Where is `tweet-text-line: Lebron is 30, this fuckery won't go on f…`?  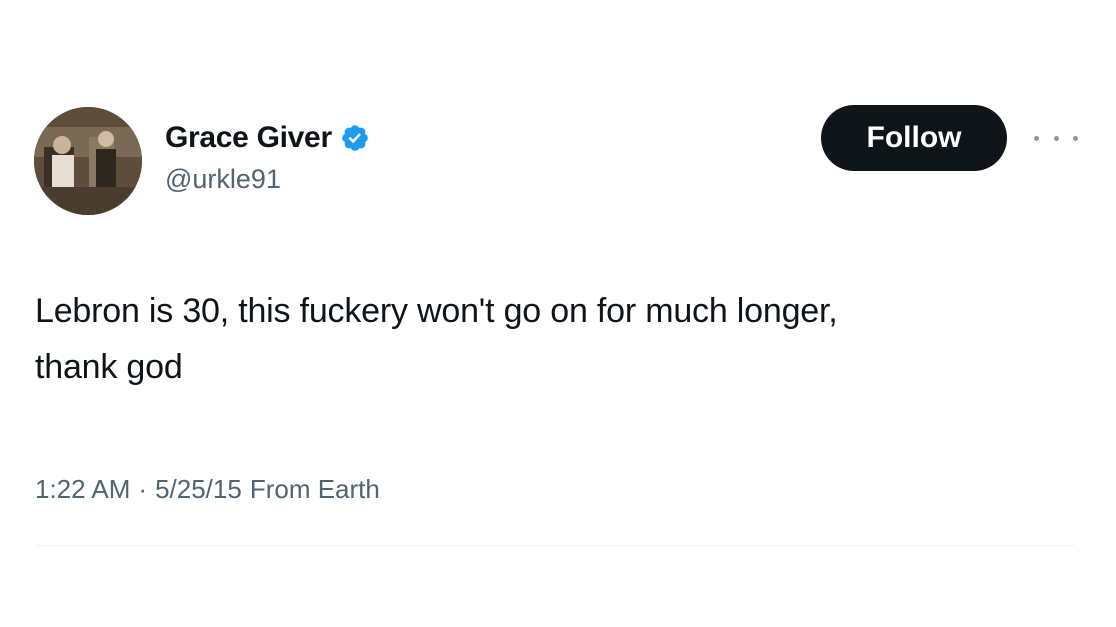
tweet-text-line: Lebron is 30, this fuckery won't go on f… is located at coordinates (436, 311).